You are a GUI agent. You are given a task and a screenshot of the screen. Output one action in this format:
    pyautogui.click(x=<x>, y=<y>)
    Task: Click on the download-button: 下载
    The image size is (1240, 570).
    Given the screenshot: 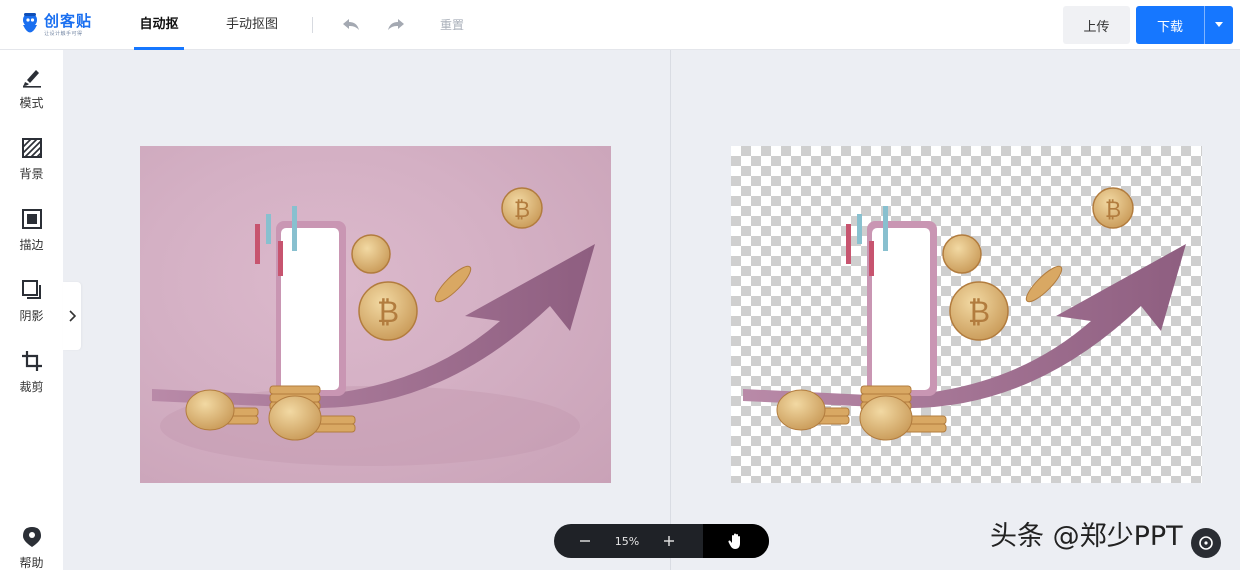 What is the action you would take?
    pyautogui.click(x=1184, y=25)
    